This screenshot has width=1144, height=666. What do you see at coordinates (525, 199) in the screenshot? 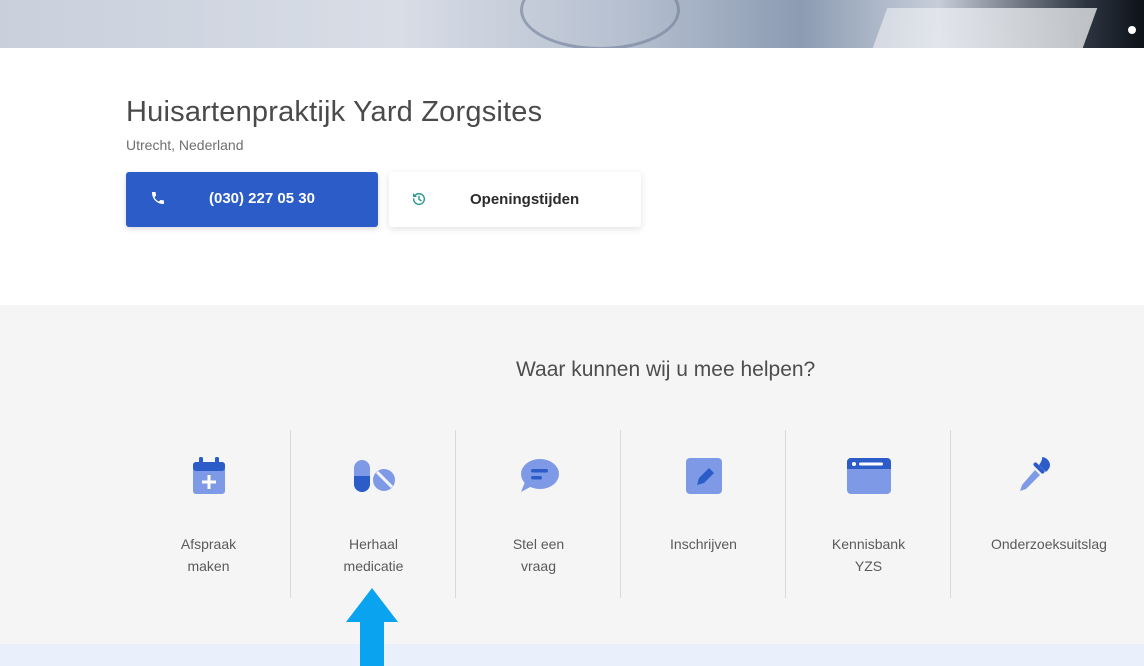
I see `opening-hours-label: Openingstijden` at bounding box center [525, 199].